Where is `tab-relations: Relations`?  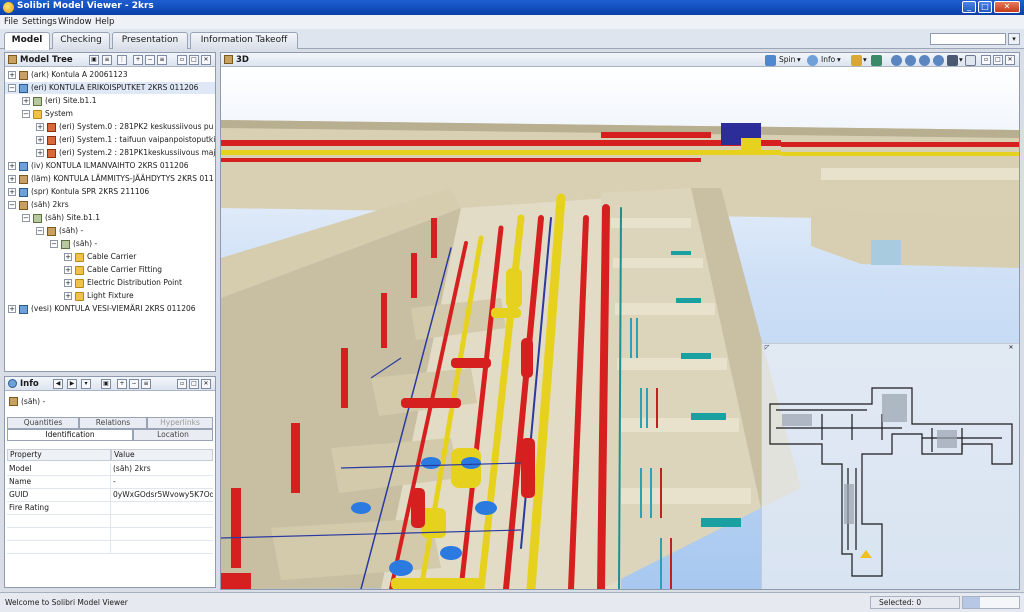
tab-relations: Relations is located at coordinates (113, 423).